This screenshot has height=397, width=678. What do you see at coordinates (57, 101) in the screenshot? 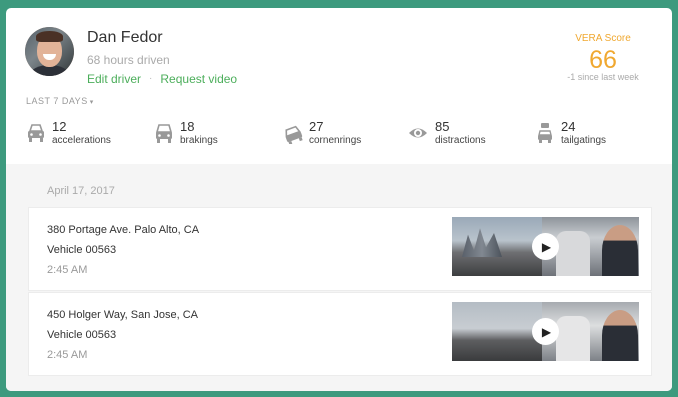
I see `period-label: LAST 7 DAYS` at bounding box center [57, 101].